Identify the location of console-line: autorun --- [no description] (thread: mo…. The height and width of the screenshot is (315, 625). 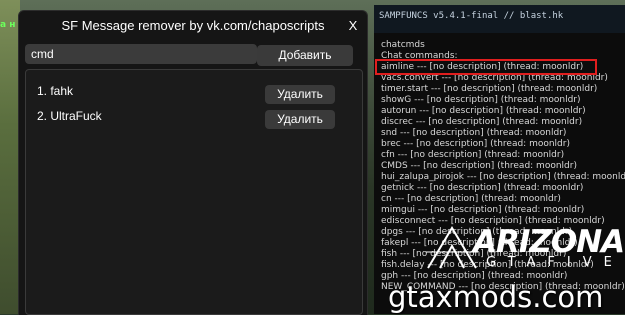
(483, 111).